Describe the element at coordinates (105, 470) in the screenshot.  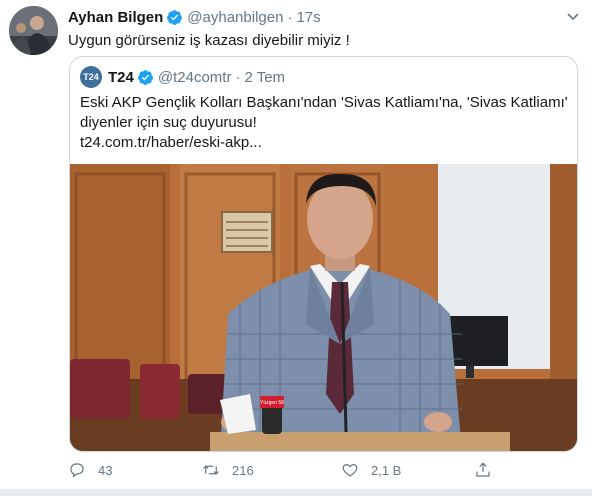
I see `reply-count: 43` at that location.